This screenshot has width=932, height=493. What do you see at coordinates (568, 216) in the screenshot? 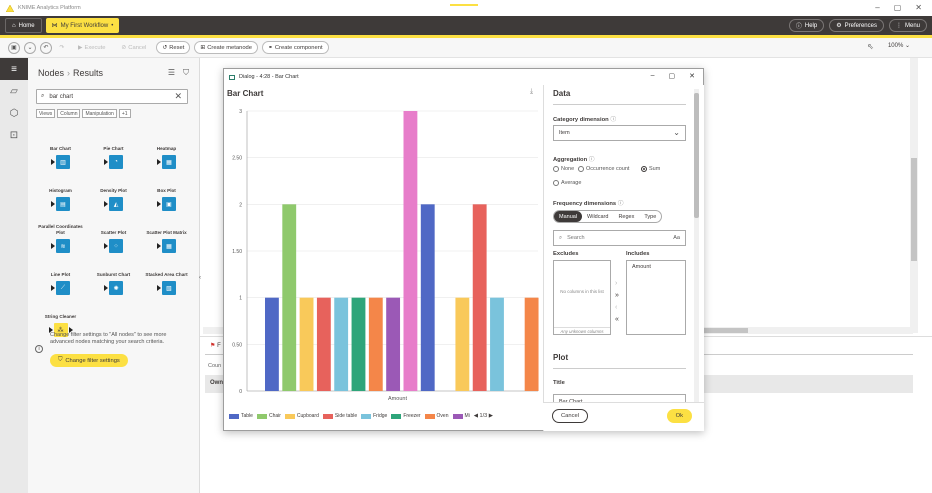
I see `mode-manual: Manual` at bounding box center [568, 216].